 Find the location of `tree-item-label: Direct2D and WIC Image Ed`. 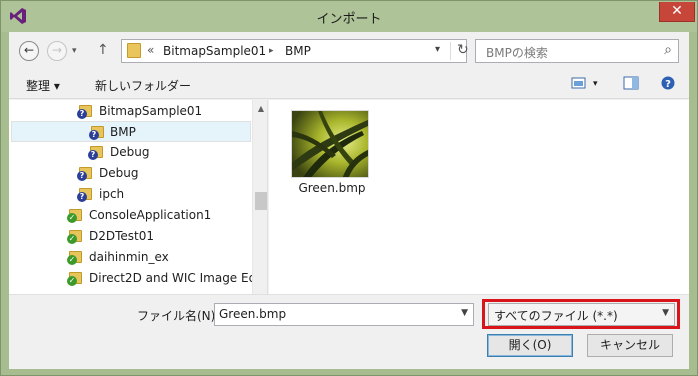

tree-item-label: Direct2D and WIC Image Ed is located at coordinates (170, 278).